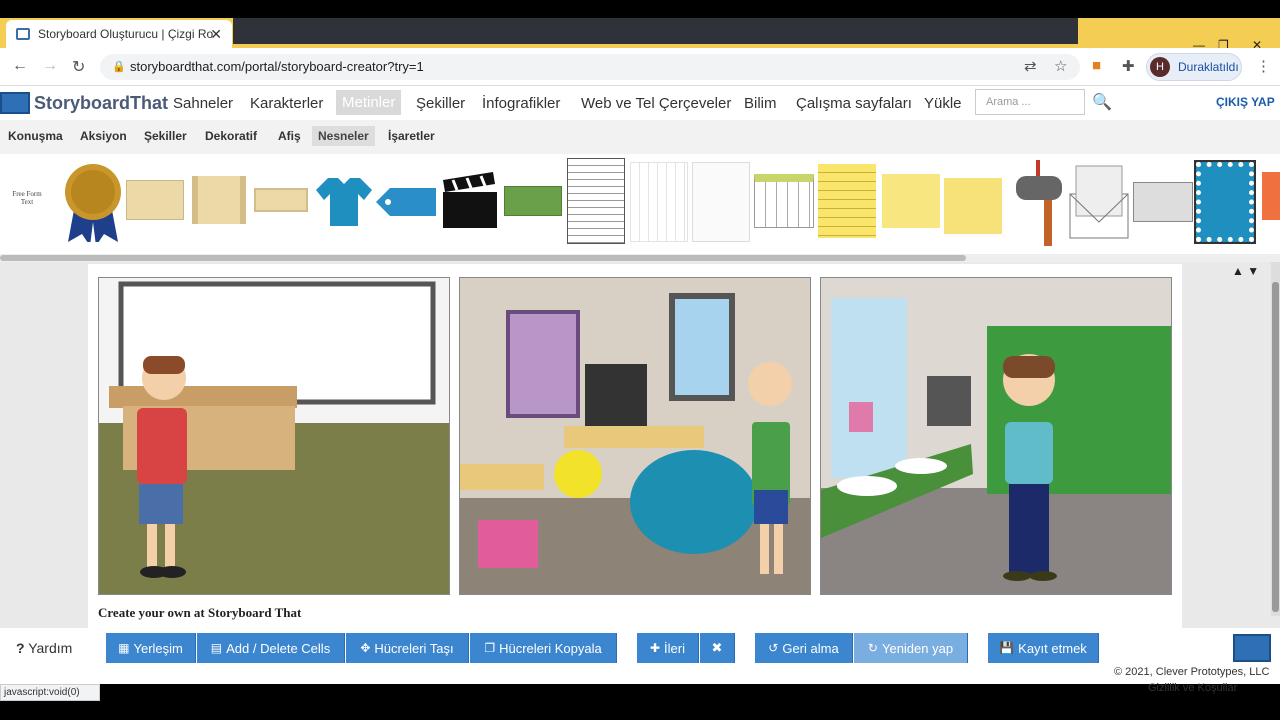 This screenshot has width=1280, height=720. What do you see at coordinates (533, 201) in the screenshot?
I see `green-sign-item` at bounding box center [533, 201].